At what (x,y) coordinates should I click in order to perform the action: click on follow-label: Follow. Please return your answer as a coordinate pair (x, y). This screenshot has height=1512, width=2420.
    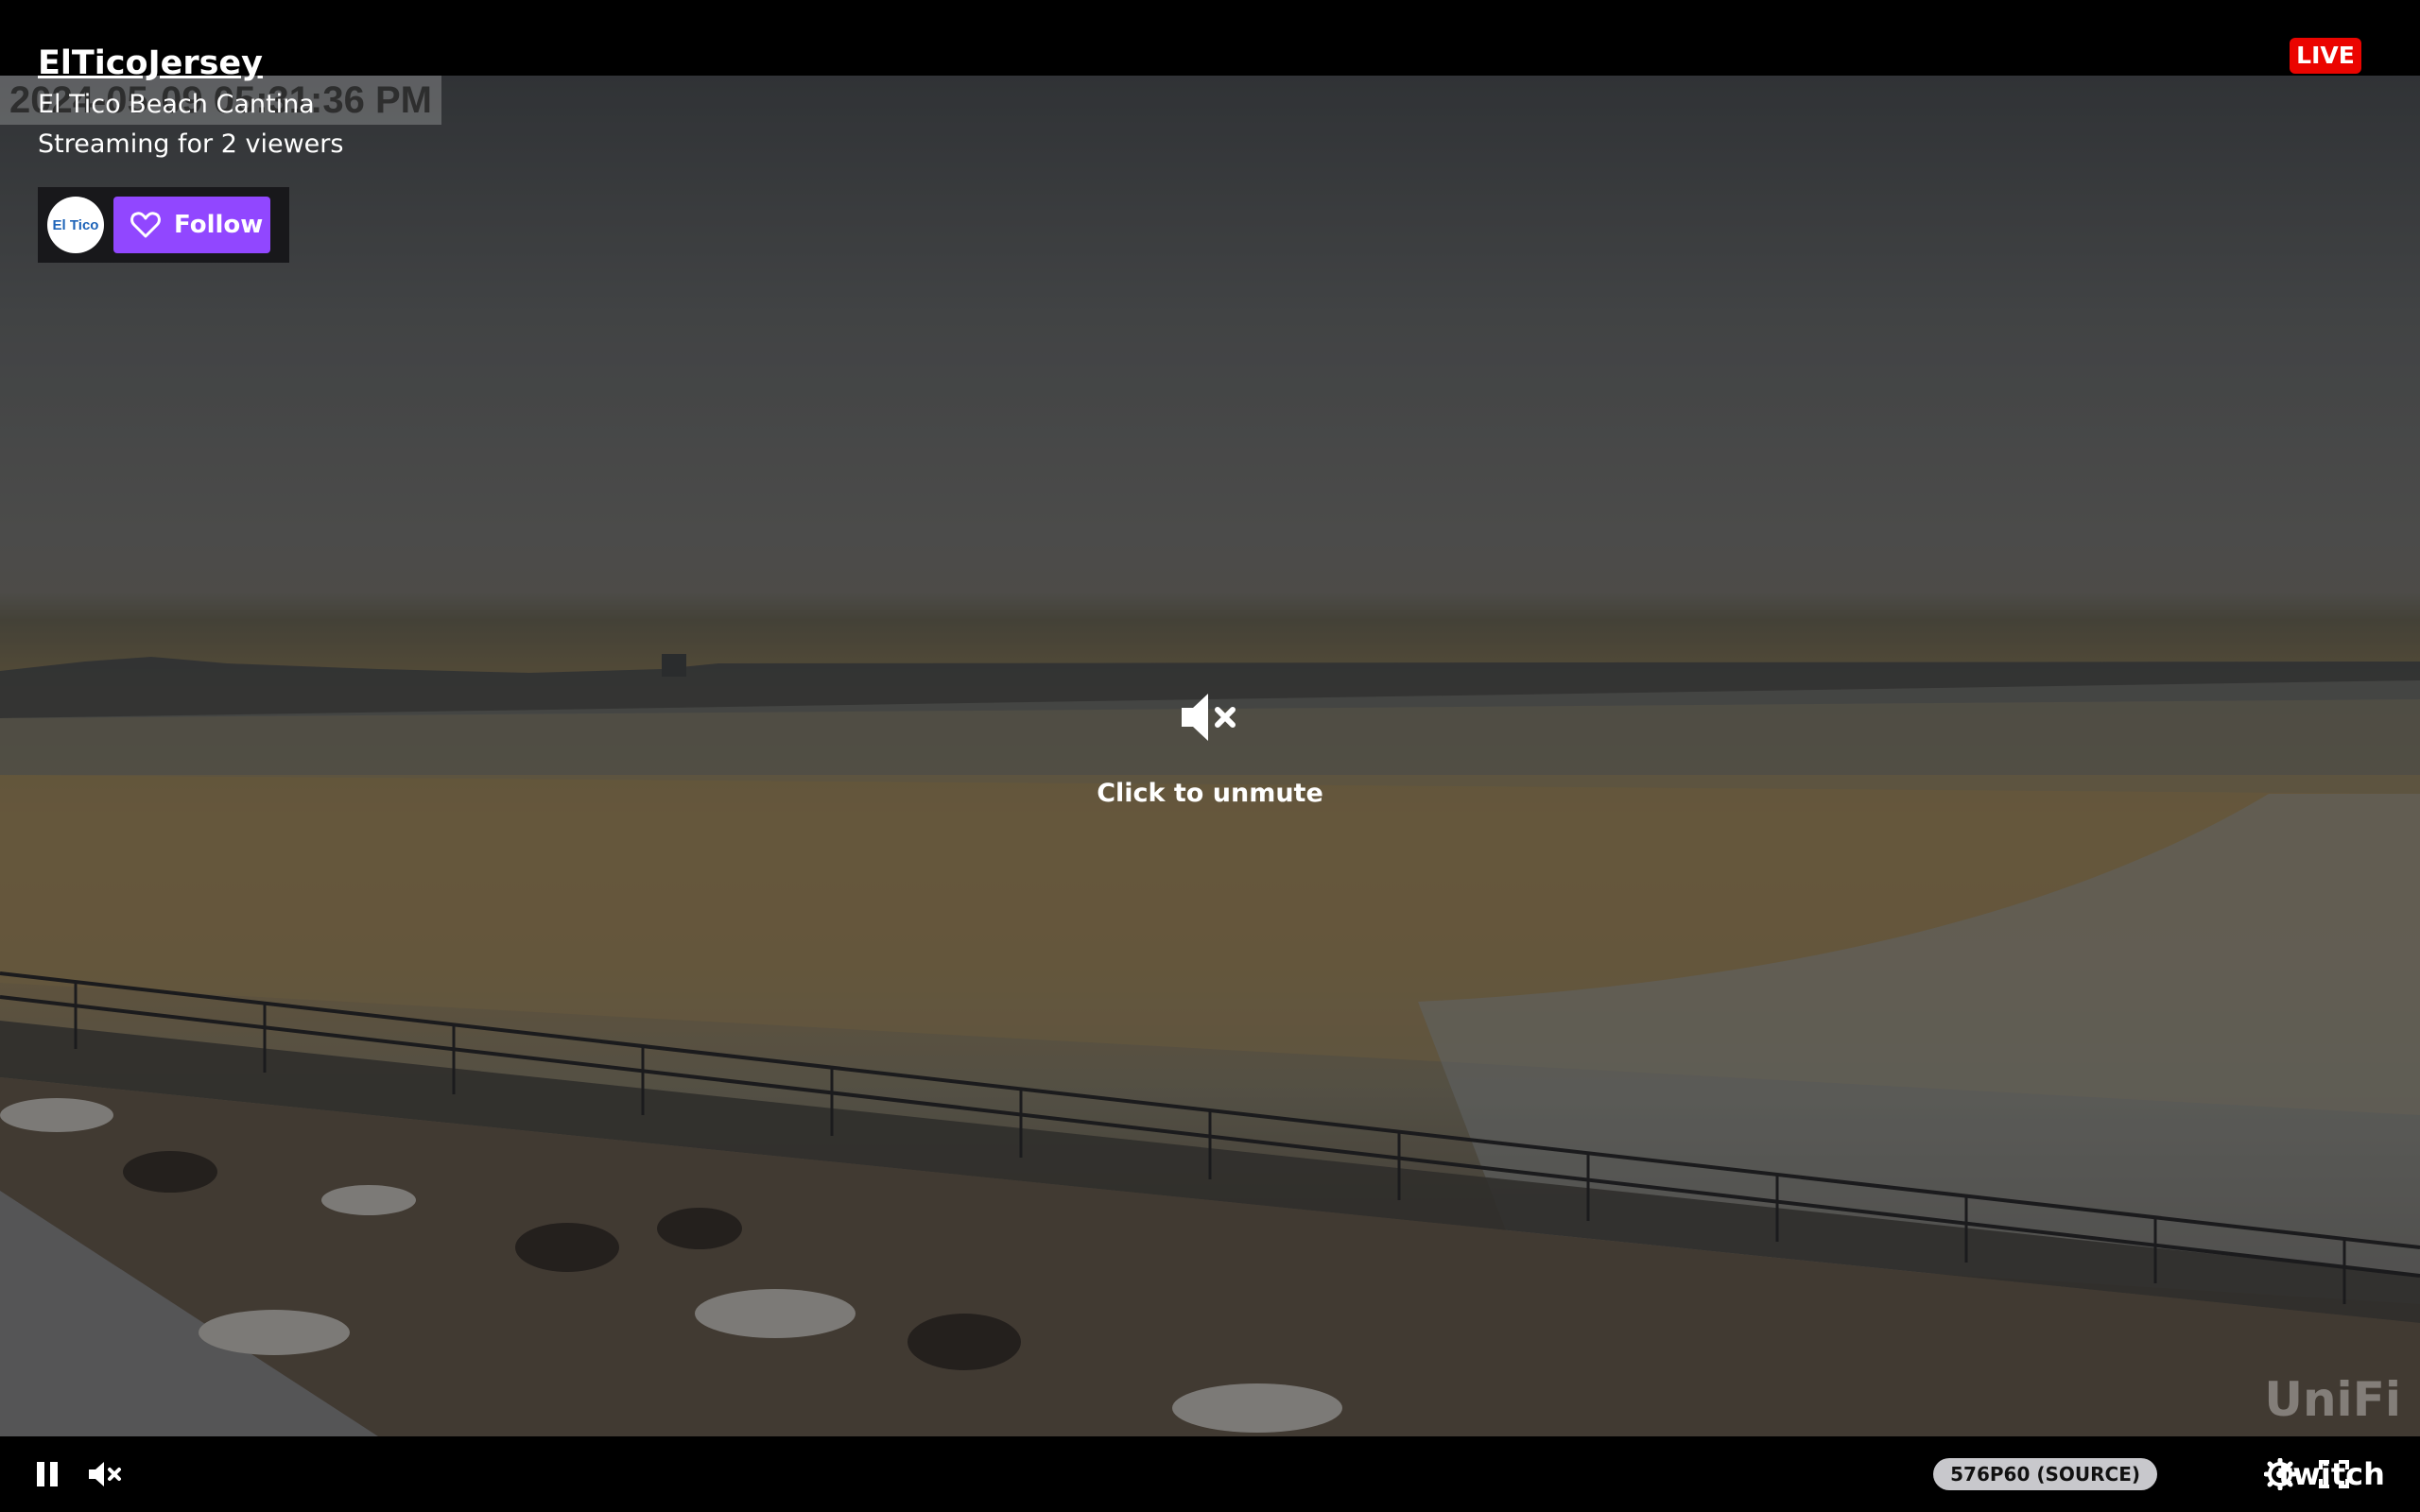
    Looking at the image, I should click on (219, 225).